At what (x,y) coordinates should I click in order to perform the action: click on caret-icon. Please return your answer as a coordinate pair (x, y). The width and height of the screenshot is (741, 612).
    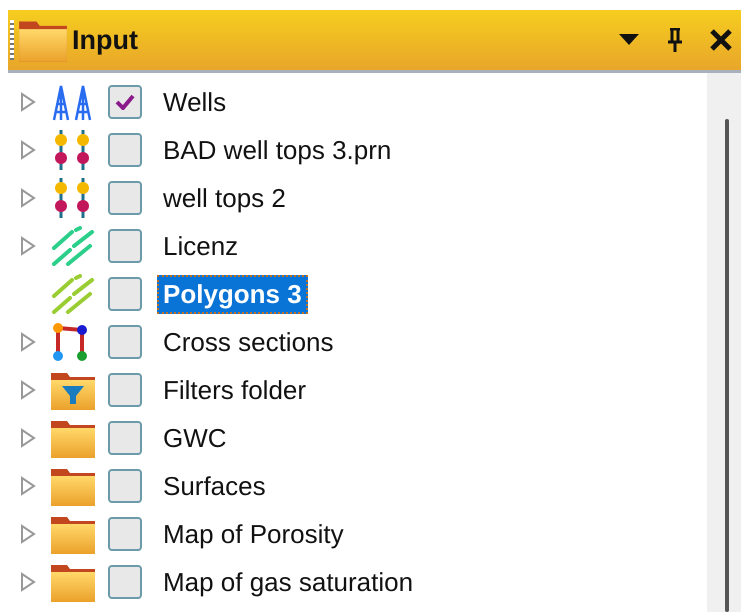
    Looking at the image, I should click on (629, 40).